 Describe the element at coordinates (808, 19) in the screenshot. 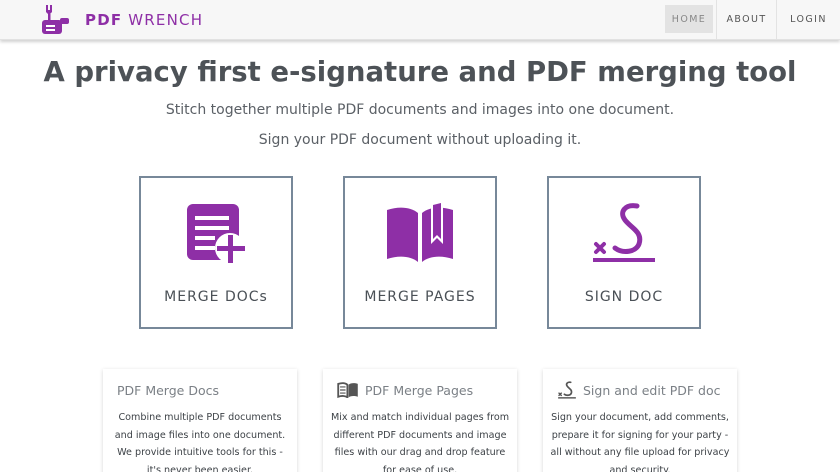

I see `nav-login: LOGIN` at that location.